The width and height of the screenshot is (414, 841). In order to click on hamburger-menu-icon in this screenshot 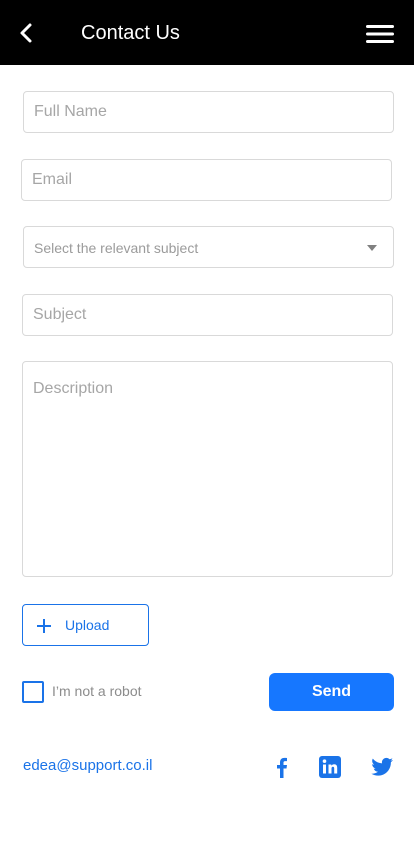, I will do `click(380, 34)`.